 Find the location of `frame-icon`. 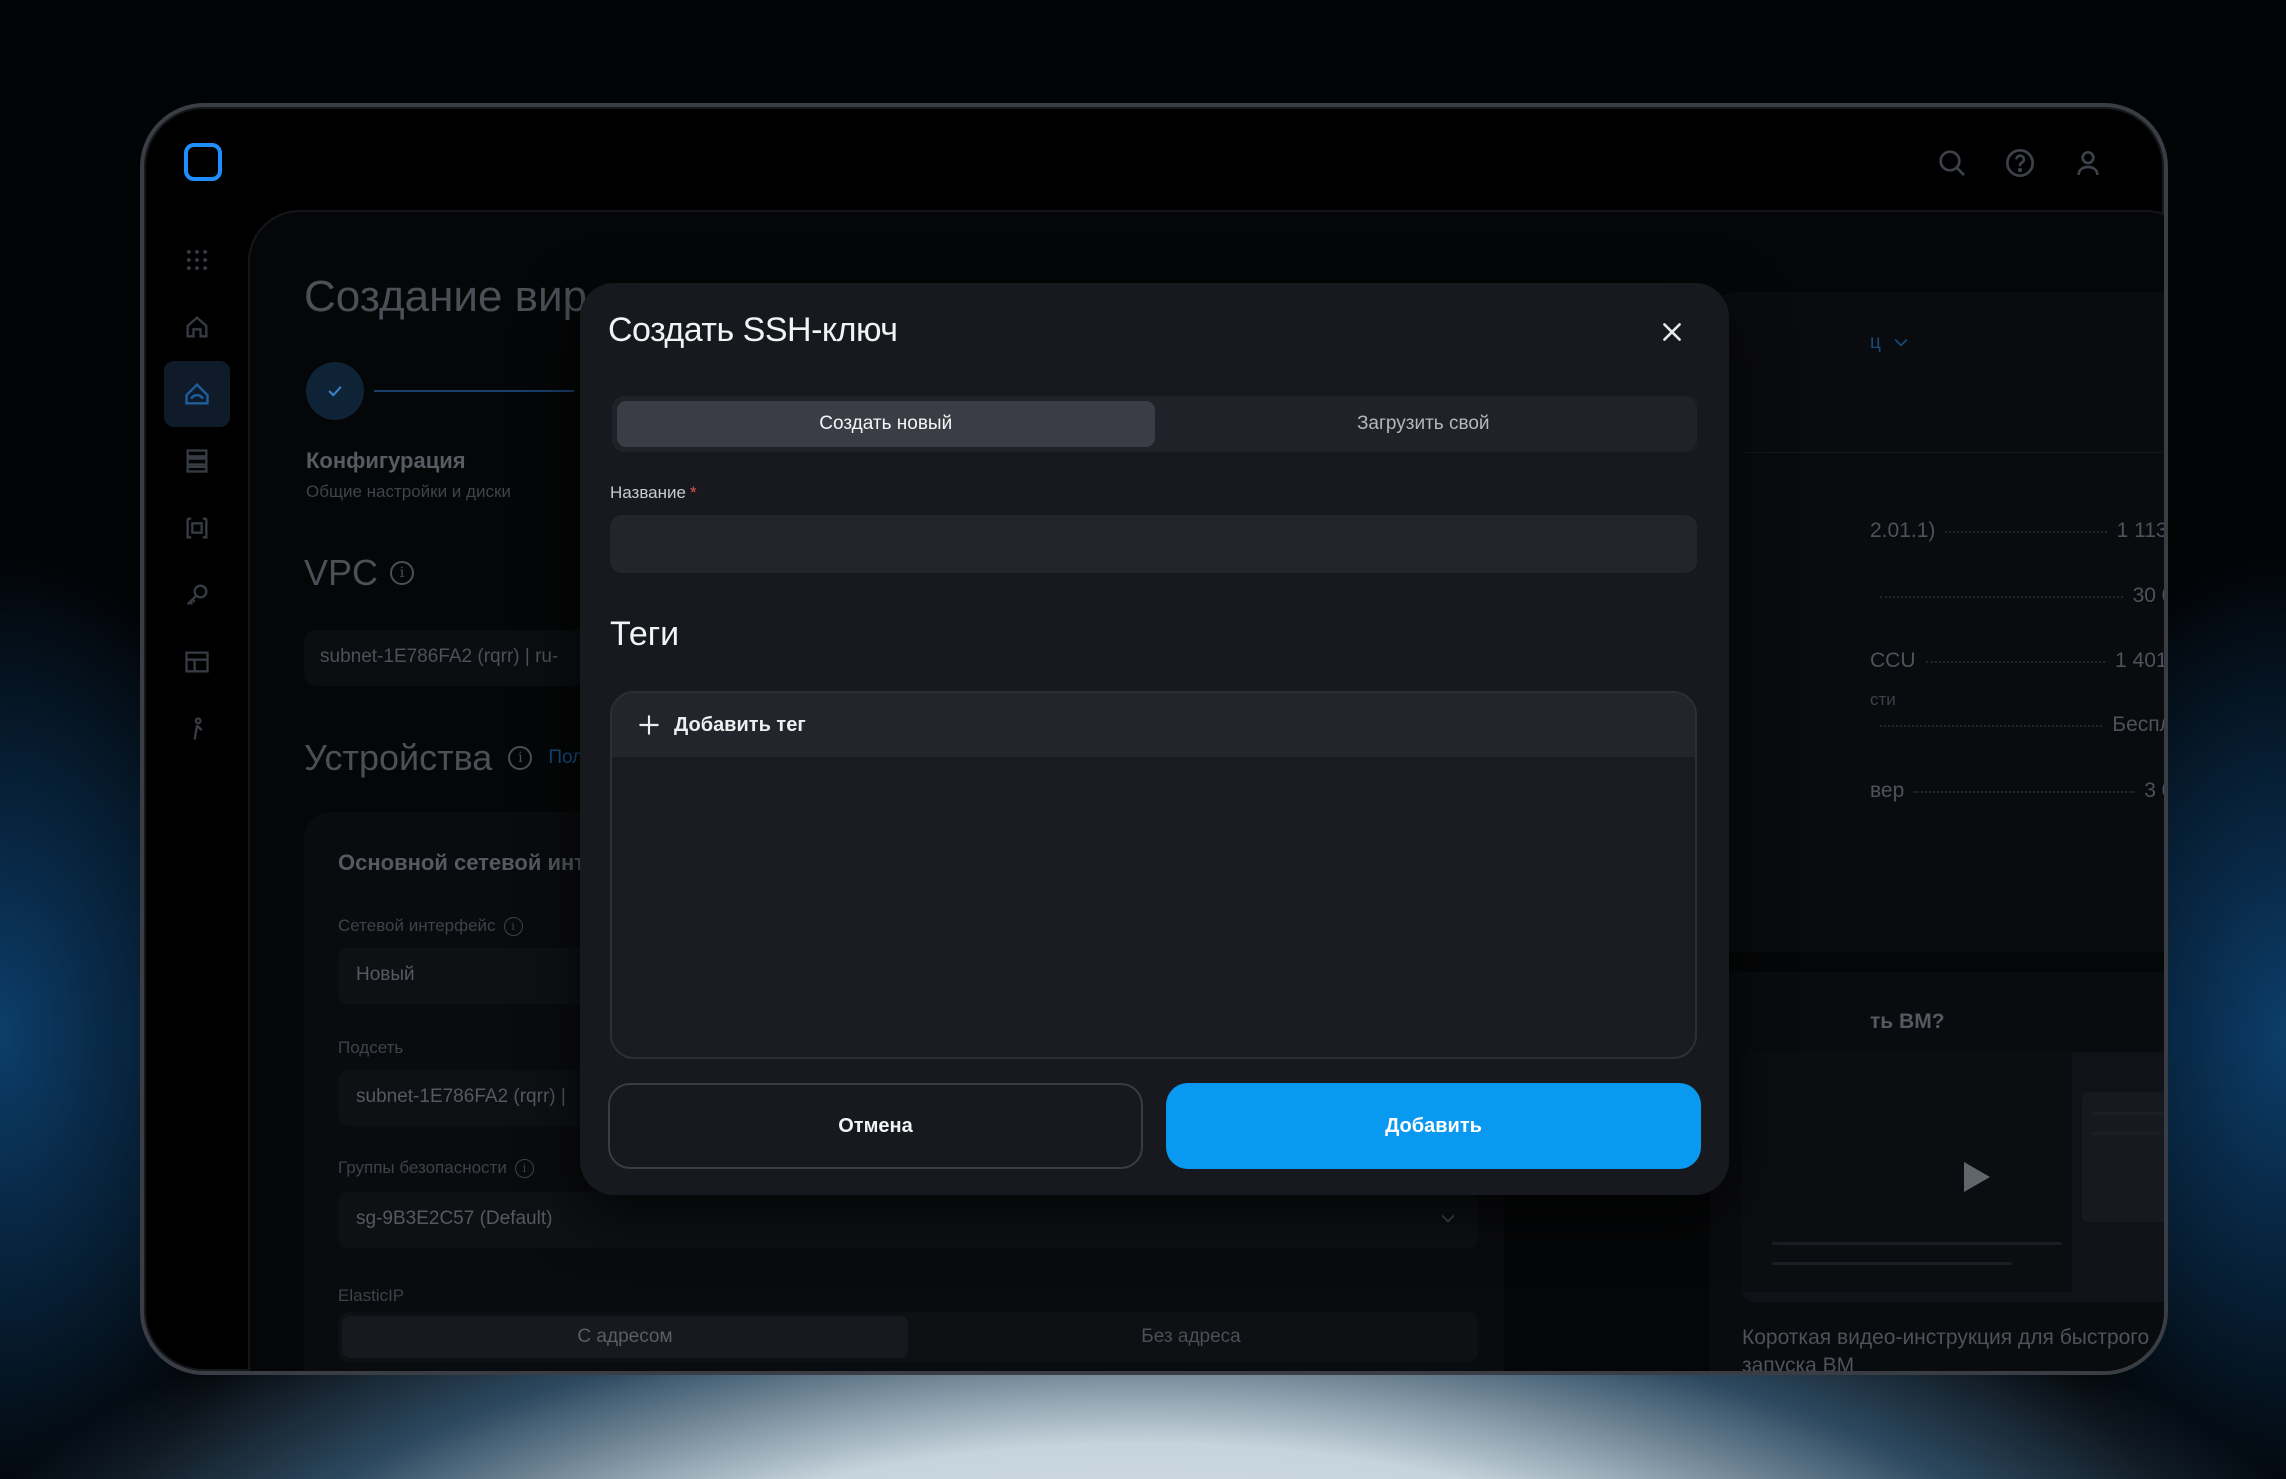

frame-icon is located at coordinates (197, 528).